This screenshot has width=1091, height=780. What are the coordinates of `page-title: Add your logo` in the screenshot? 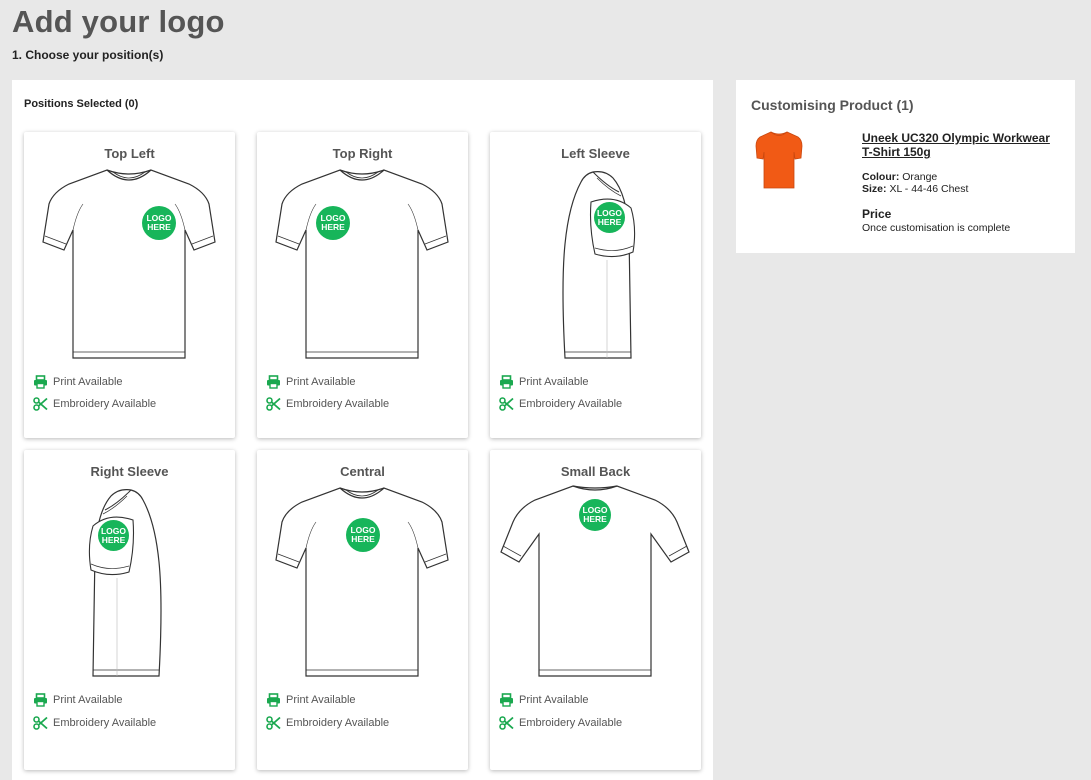 It's located at (118, 21).